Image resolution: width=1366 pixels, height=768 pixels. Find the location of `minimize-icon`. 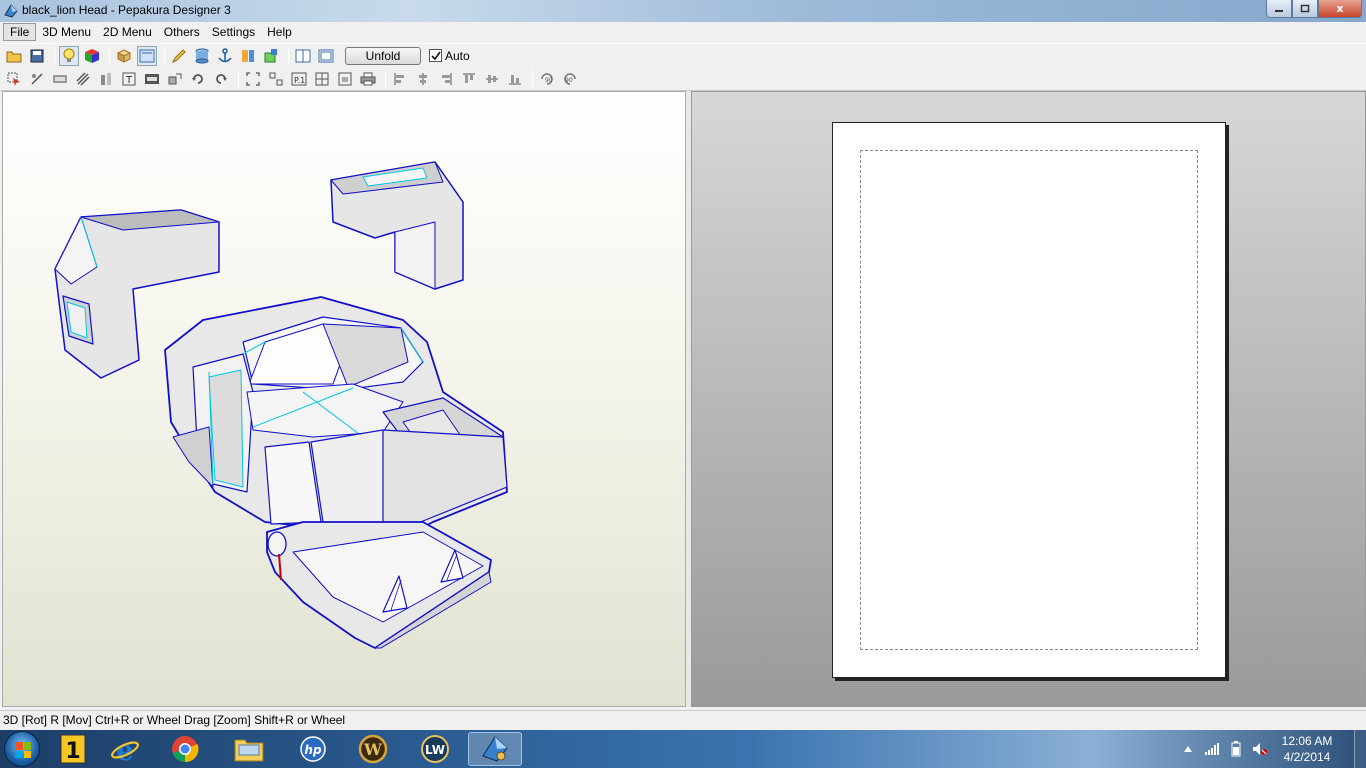

minimize-icon is located at coordinates (1279, 10).